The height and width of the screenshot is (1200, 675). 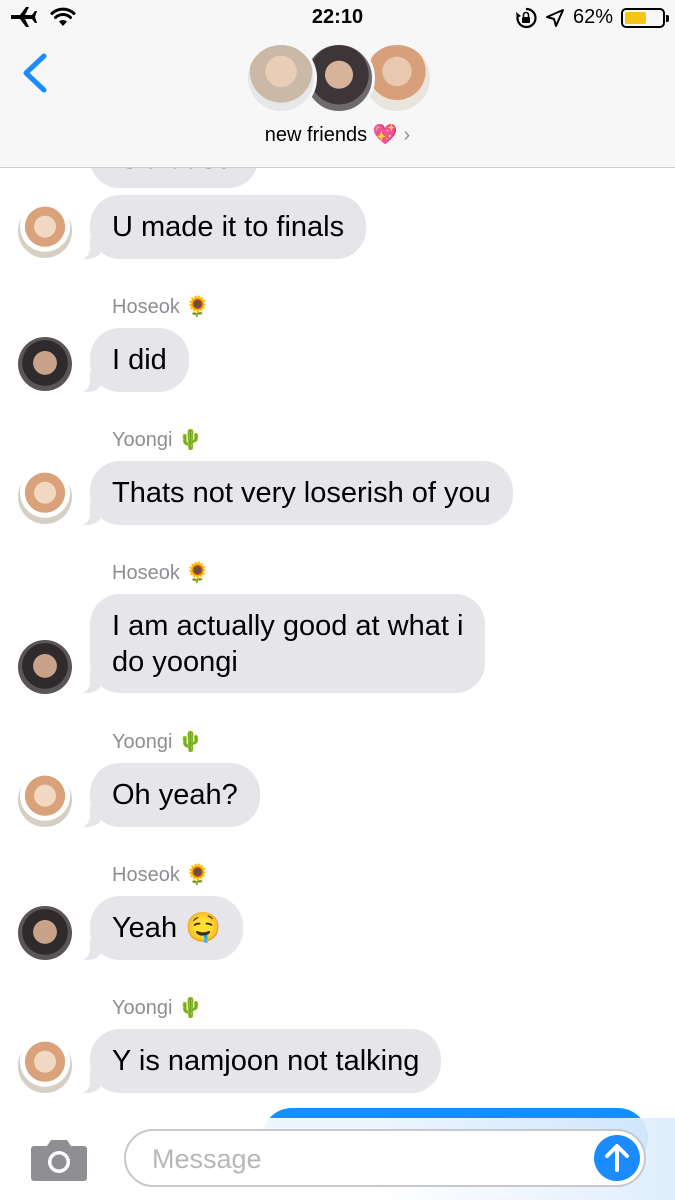 What do you see at coordinates (337, 18) in the screenshot?
I see `status-bar: 22:10 62%` at bounding box center [337, 18].